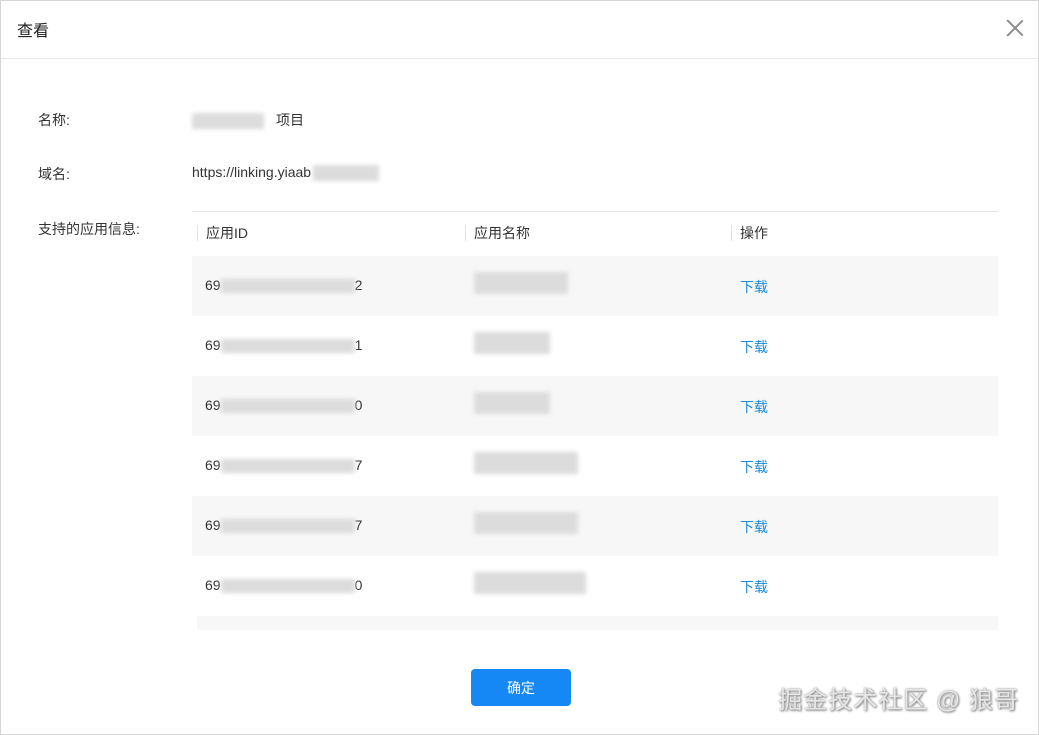 The height and width of the screenshot is (735, 1039). Describe the element at coordinates (595, 234) in the screenshot. I see `table-header: 应用ID 应用名称 操作` at that location.